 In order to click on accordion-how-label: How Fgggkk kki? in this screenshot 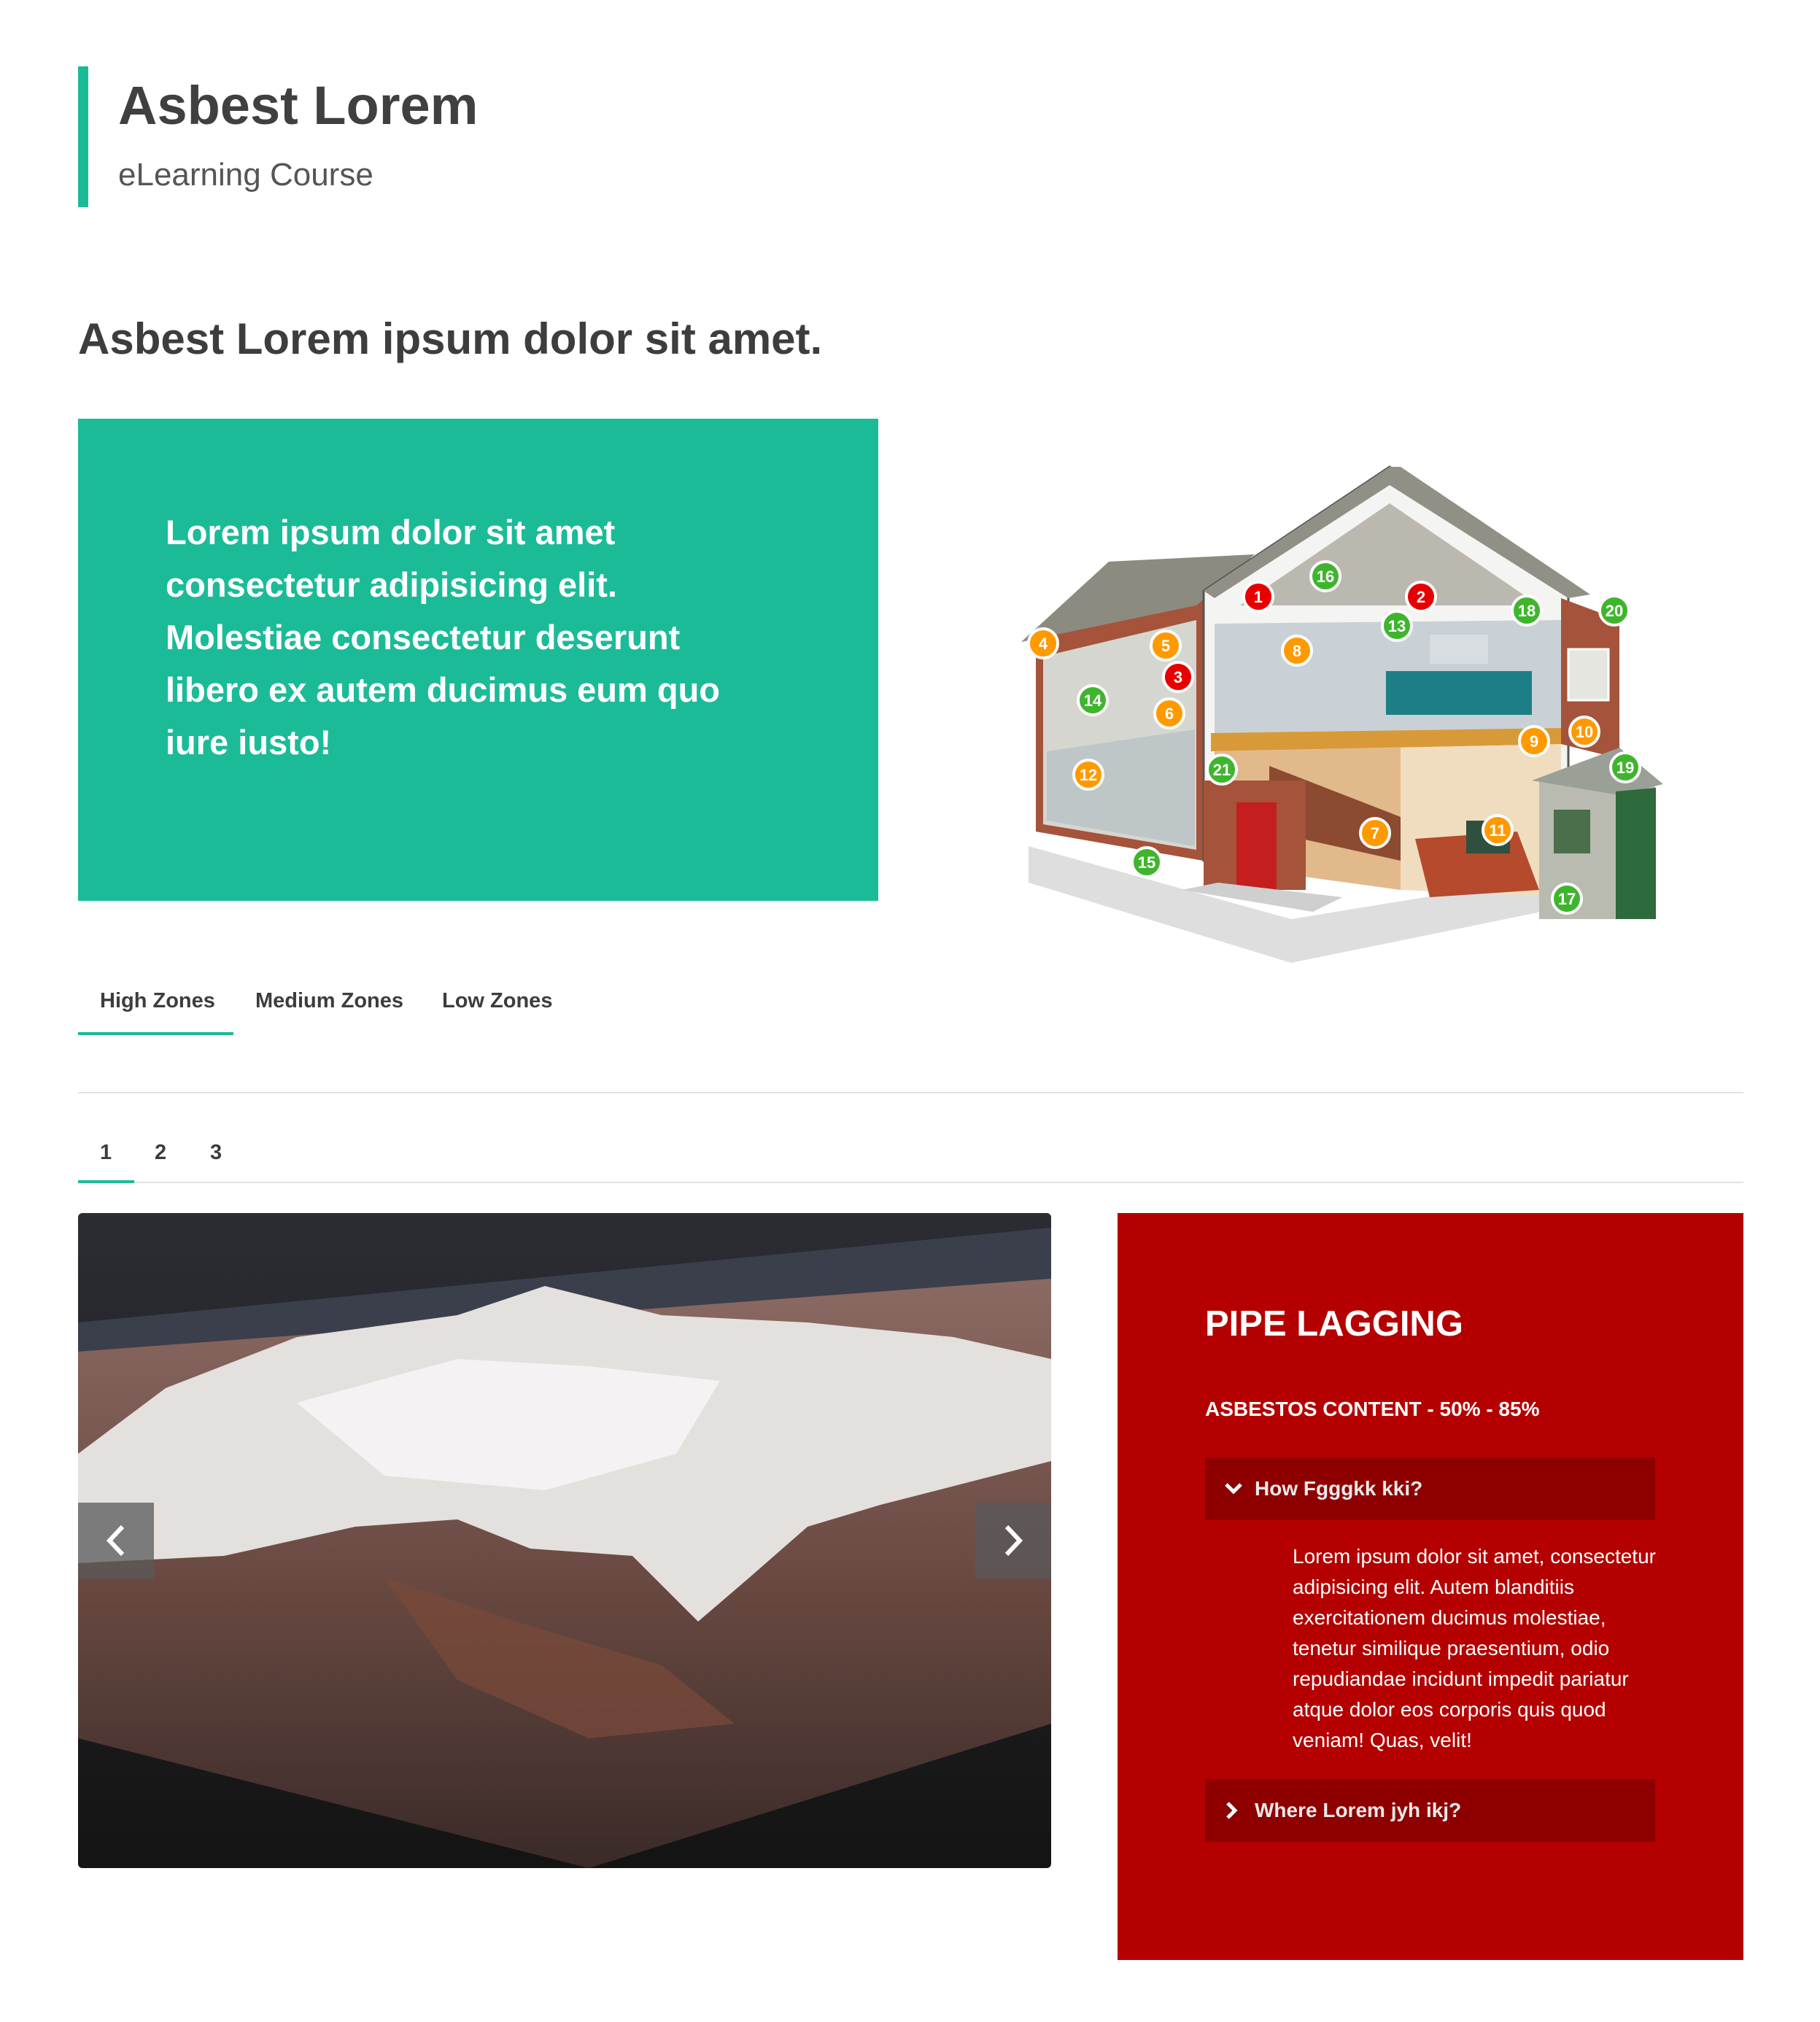, I will do `click(1339, 1488)`.